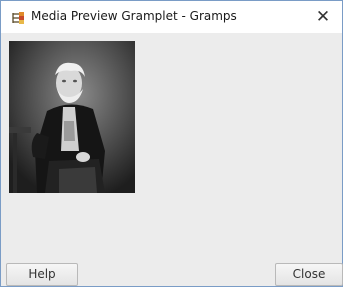 Image resolution: width=343 pixels, height=287 pixels. I want to click on close-icon: ✕, so click(323, 17).